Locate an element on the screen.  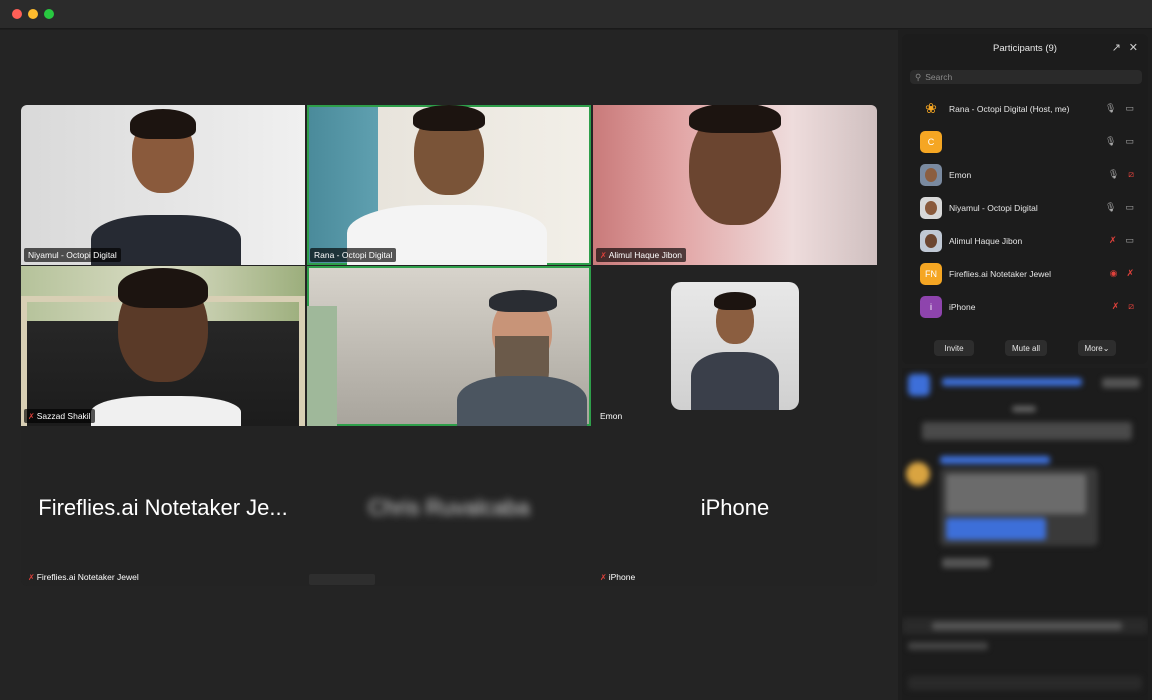
list-item: Emon 🎙︎ ⧄ is located at coordinates (1025, 174).